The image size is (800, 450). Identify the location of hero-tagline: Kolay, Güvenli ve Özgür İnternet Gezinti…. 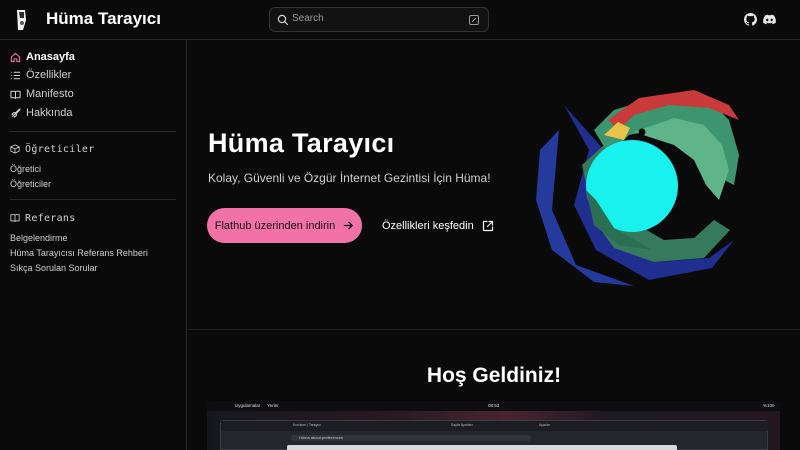
(349, 178).